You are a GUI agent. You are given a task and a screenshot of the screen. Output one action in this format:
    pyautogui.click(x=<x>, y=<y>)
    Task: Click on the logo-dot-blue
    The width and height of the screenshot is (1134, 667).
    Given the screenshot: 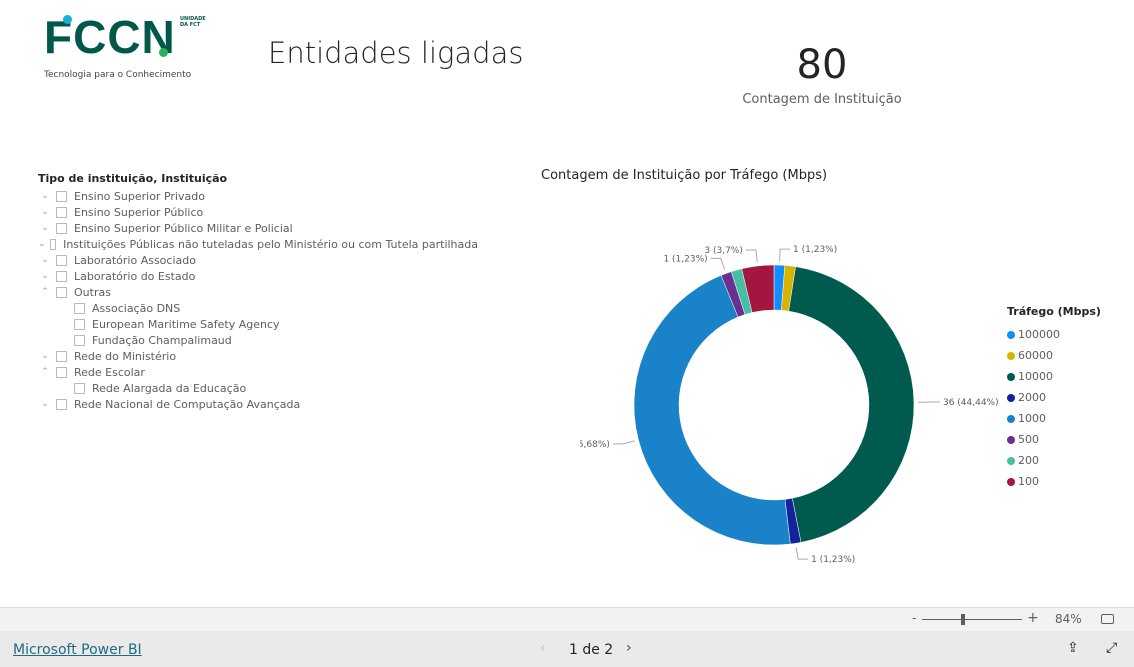 What is the action you would take?
    pyautogui.click(x=67, y=19)
    